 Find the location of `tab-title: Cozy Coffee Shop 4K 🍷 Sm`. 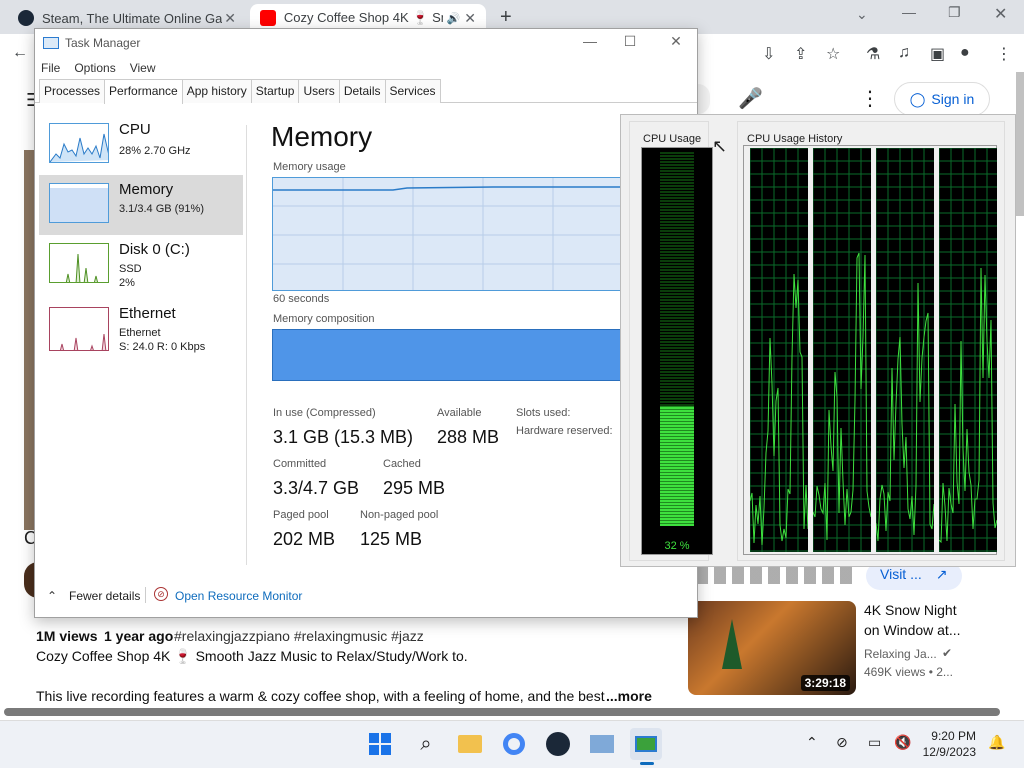

tab-title: Cozy Coffee Shop 4K 🍷 Sm is located at coordinates (363, 17).